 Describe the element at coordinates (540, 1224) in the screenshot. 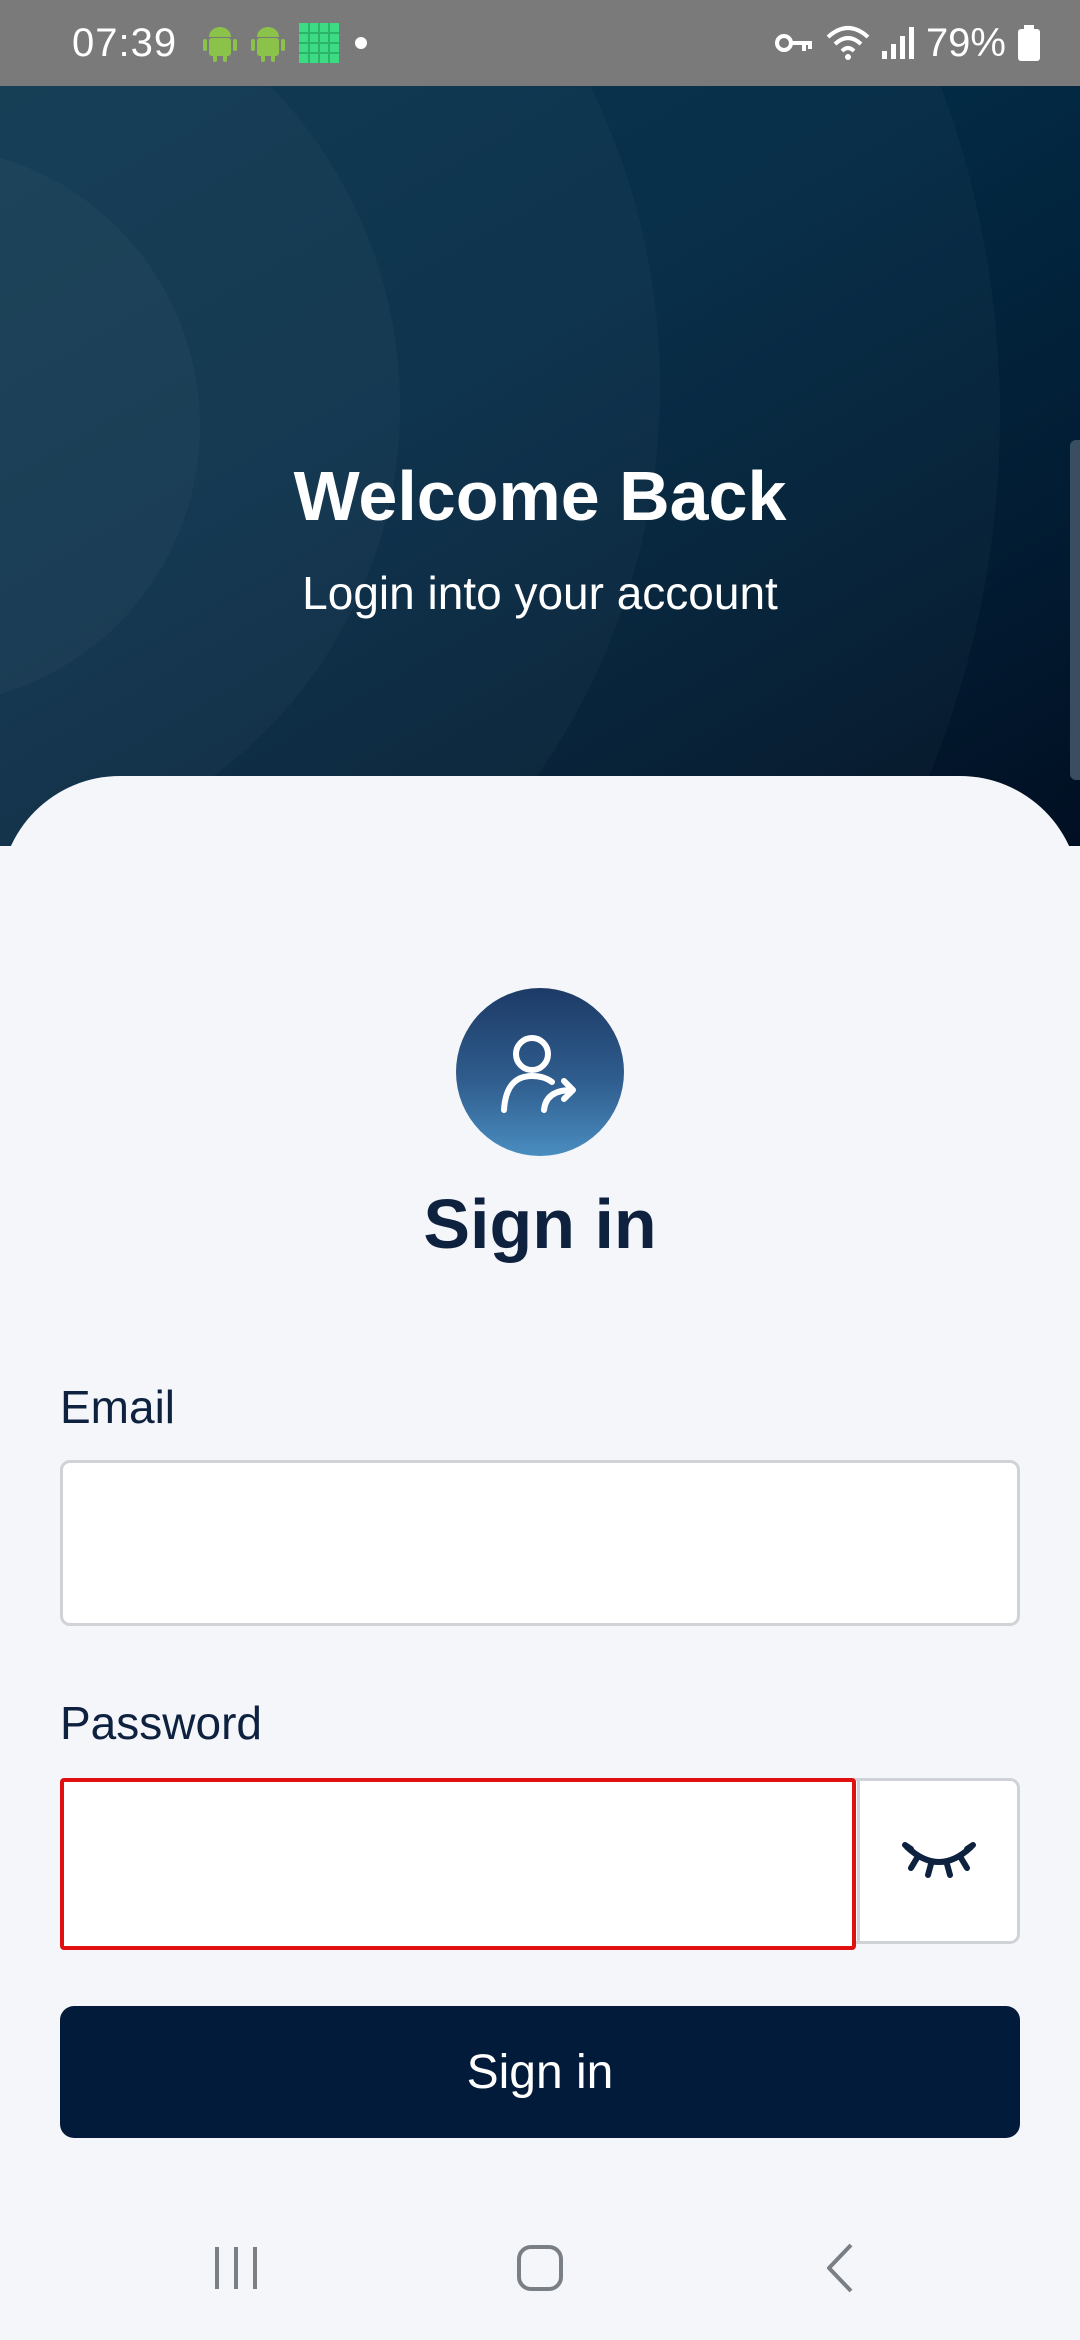

I see `signin-title: Sign in` at that location.